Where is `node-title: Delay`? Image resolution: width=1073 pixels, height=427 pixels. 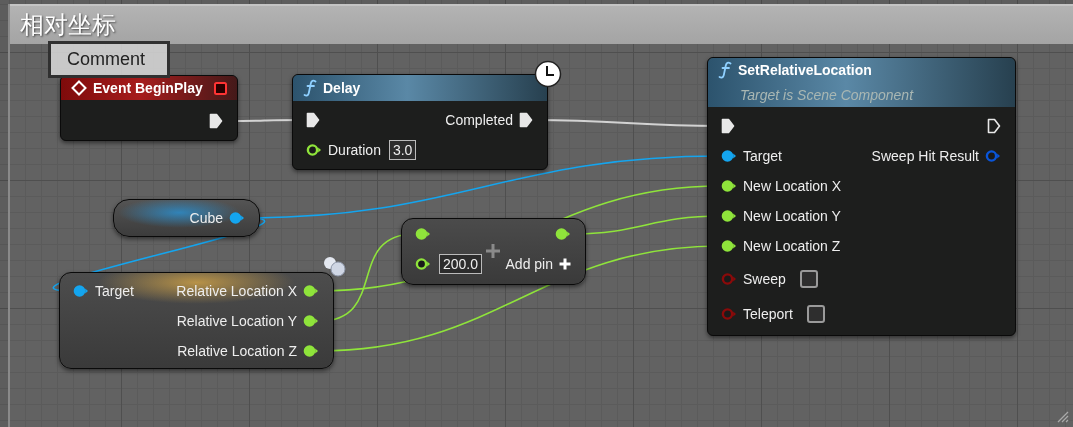 node-title: Delay is located at coordinates (342, 88).